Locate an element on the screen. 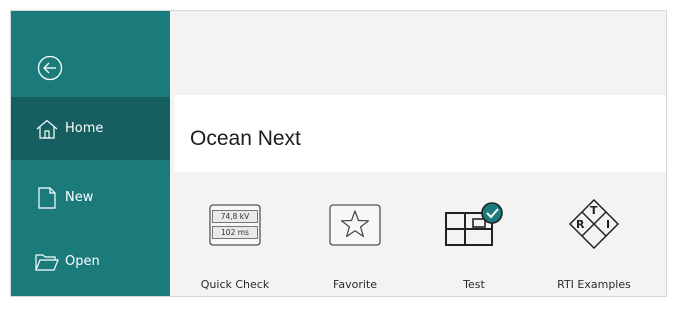 Image resolution: width=677 pixels, height=311 pixels. rti-icon: T R I is located at coordinates (594, 225).